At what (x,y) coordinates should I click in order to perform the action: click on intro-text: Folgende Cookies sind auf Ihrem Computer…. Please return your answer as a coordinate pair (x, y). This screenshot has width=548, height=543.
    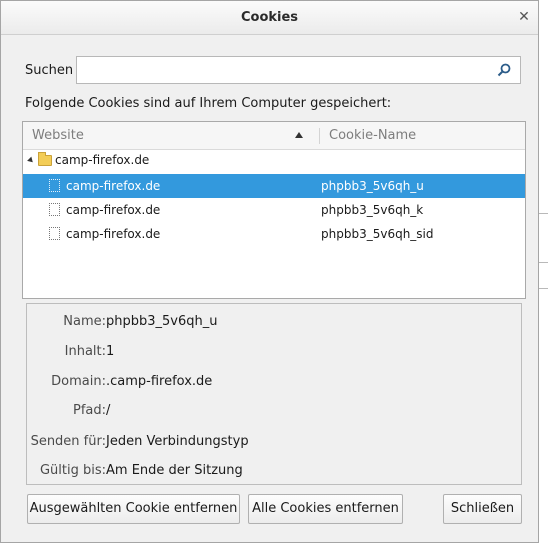
    Looking at the image, I should click on (208, 103).